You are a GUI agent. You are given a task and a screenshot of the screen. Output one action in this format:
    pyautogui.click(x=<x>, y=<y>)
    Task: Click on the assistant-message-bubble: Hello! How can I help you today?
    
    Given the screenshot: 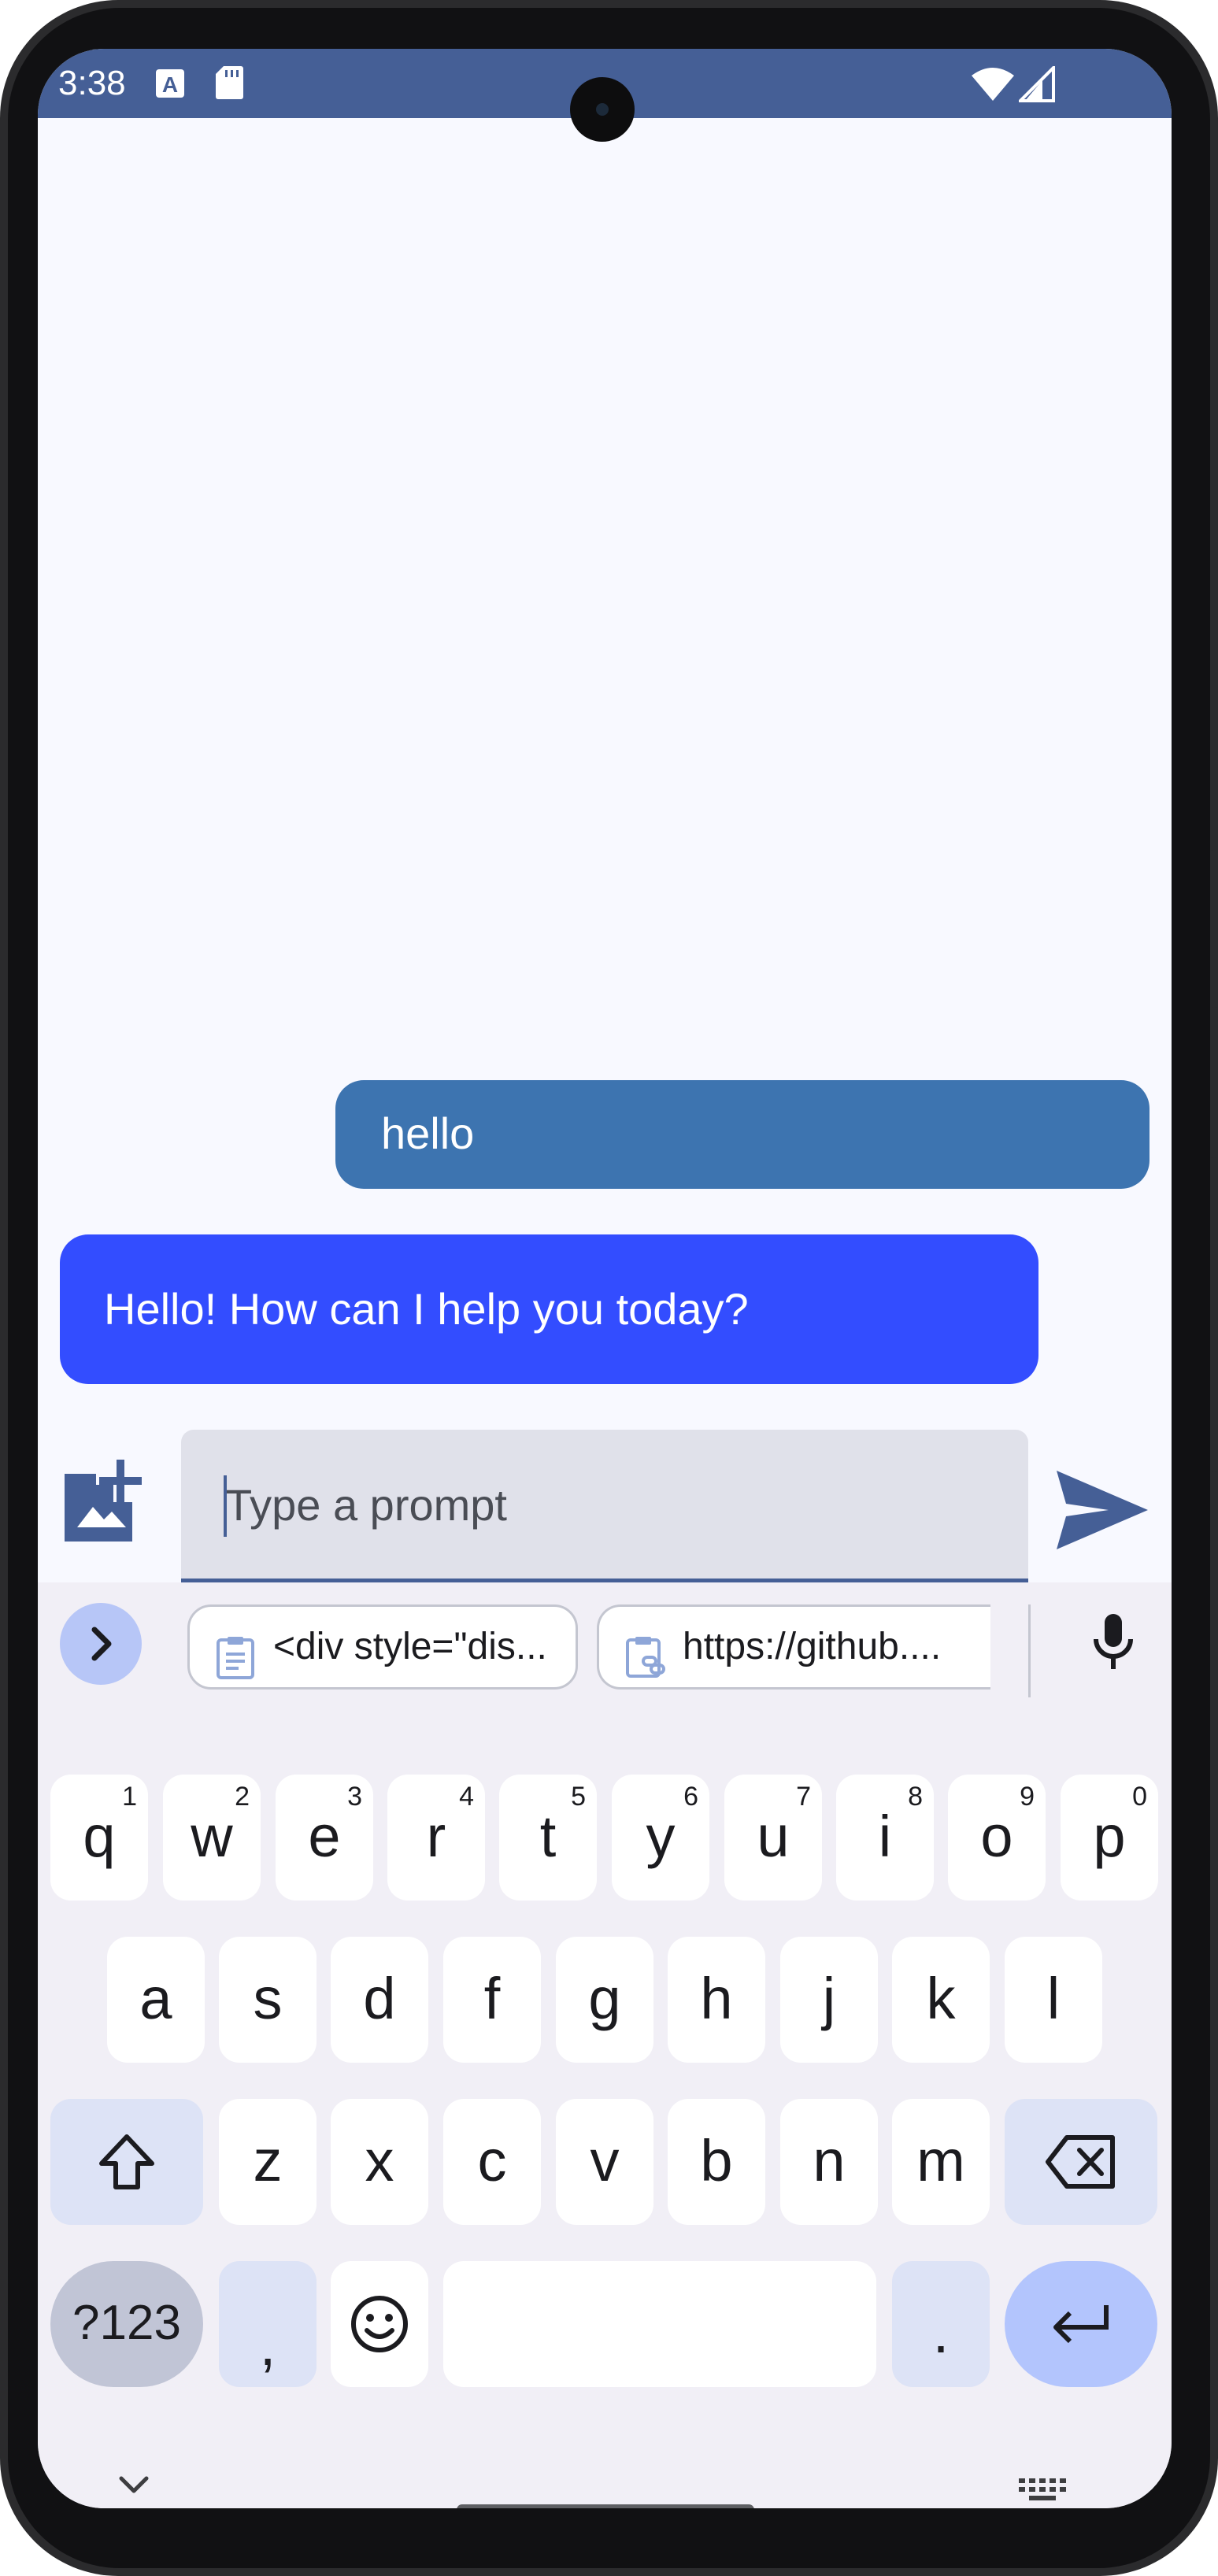 What is the action you would take?
    pyautogui.click(x=549, y=1309)
    